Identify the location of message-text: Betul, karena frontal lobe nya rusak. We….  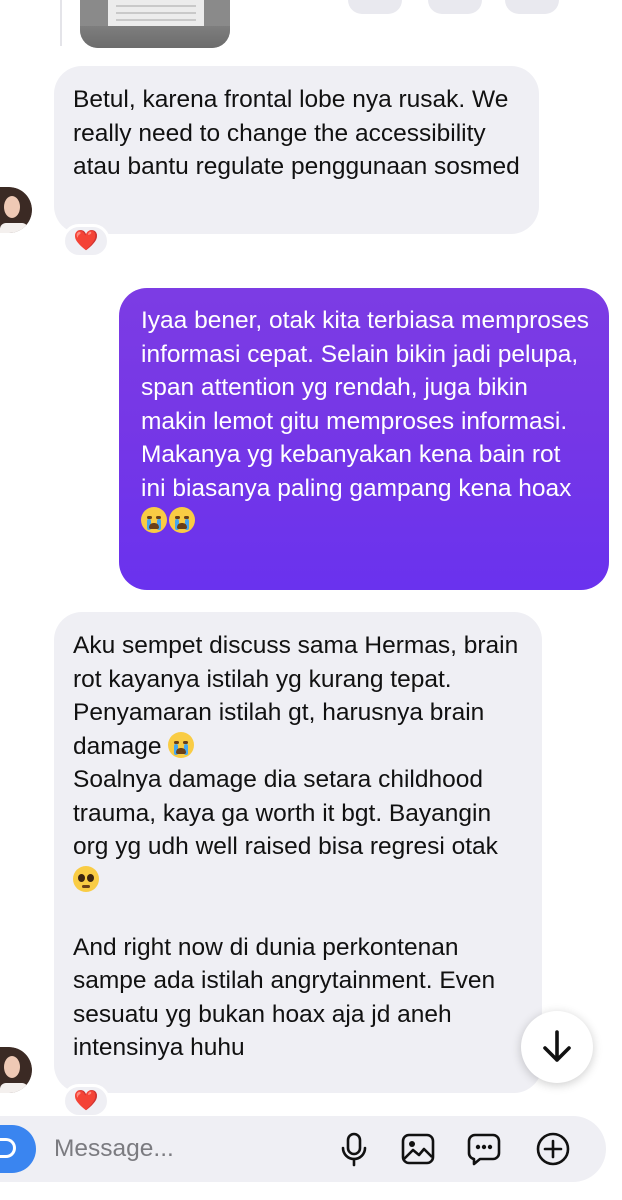
(296, 133).